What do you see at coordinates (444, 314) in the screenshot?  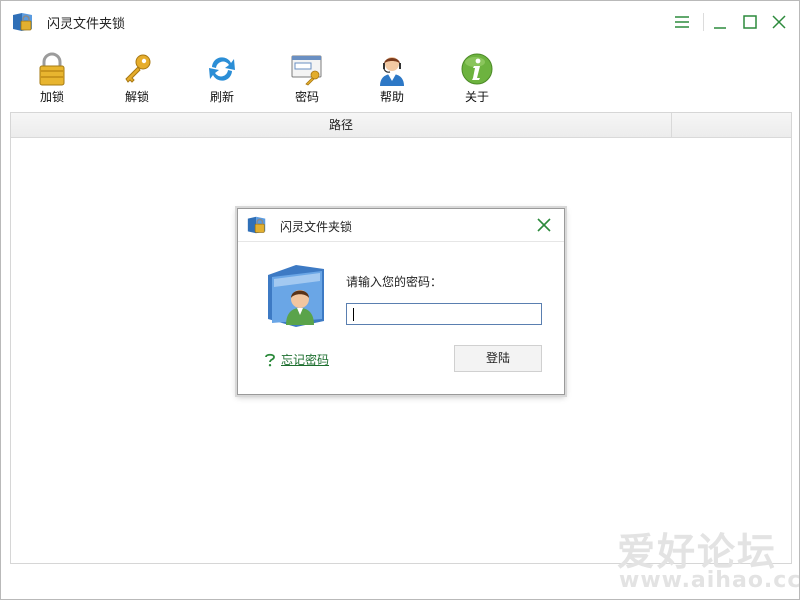 I see `password-input` at bounding box center [444, 314].